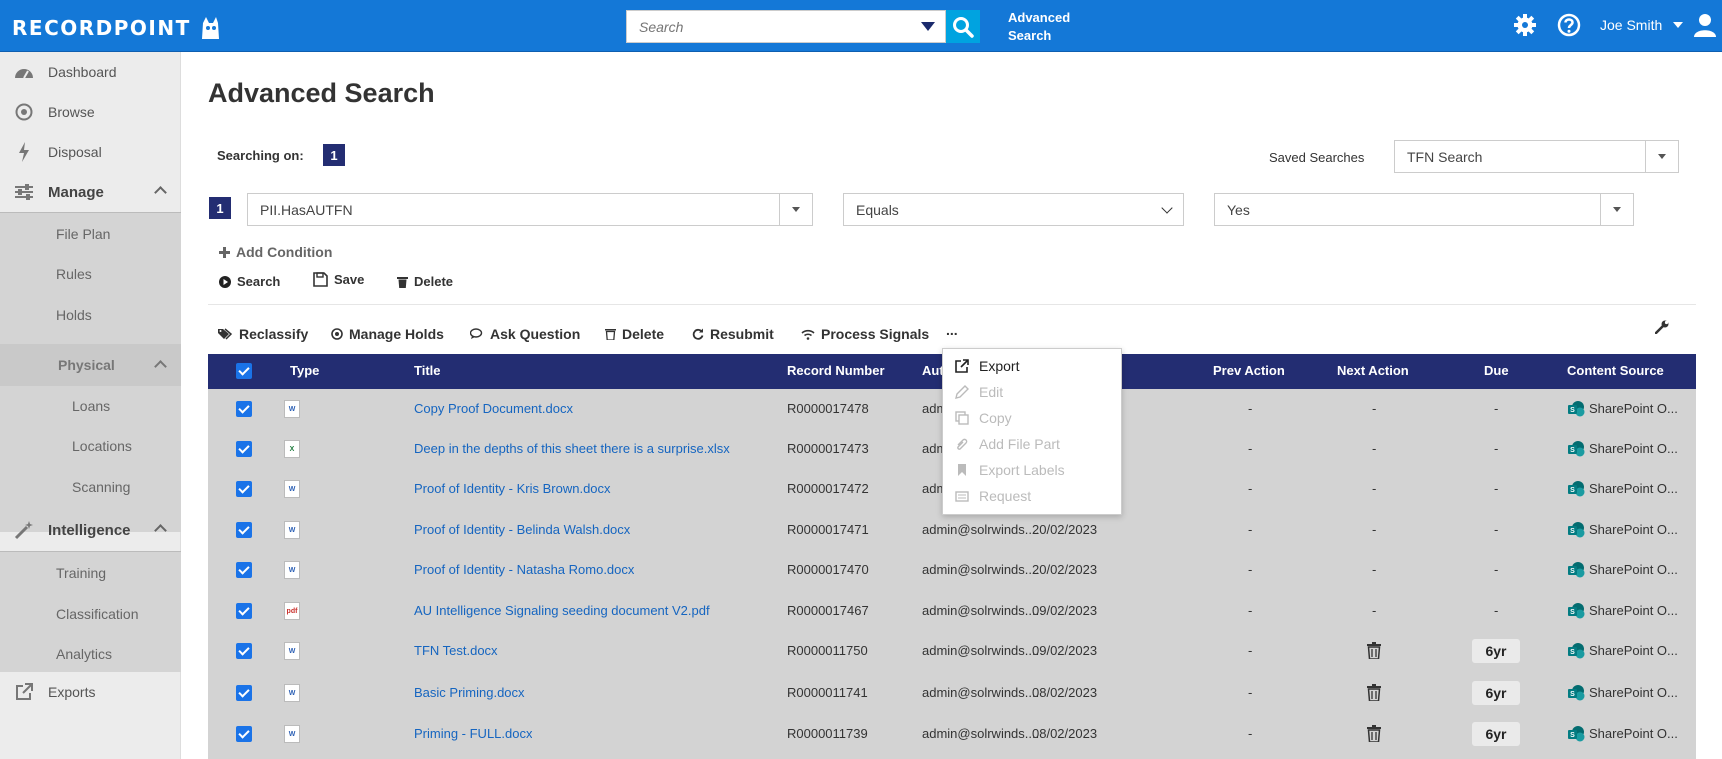  I want to click on record-title-link: Basic Priming.docx, so click(469, 692).